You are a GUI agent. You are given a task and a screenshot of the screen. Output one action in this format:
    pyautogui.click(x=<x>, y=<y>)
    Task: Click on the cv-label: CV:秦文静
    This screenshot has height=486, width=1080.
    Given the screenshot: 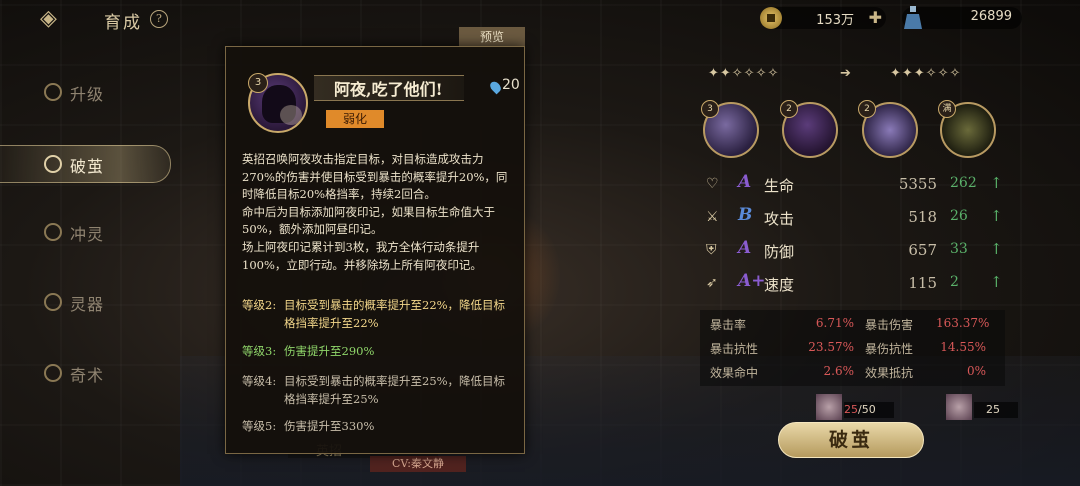 What is the action you would take?
    pyautogui.click(x=418, y=464)
    